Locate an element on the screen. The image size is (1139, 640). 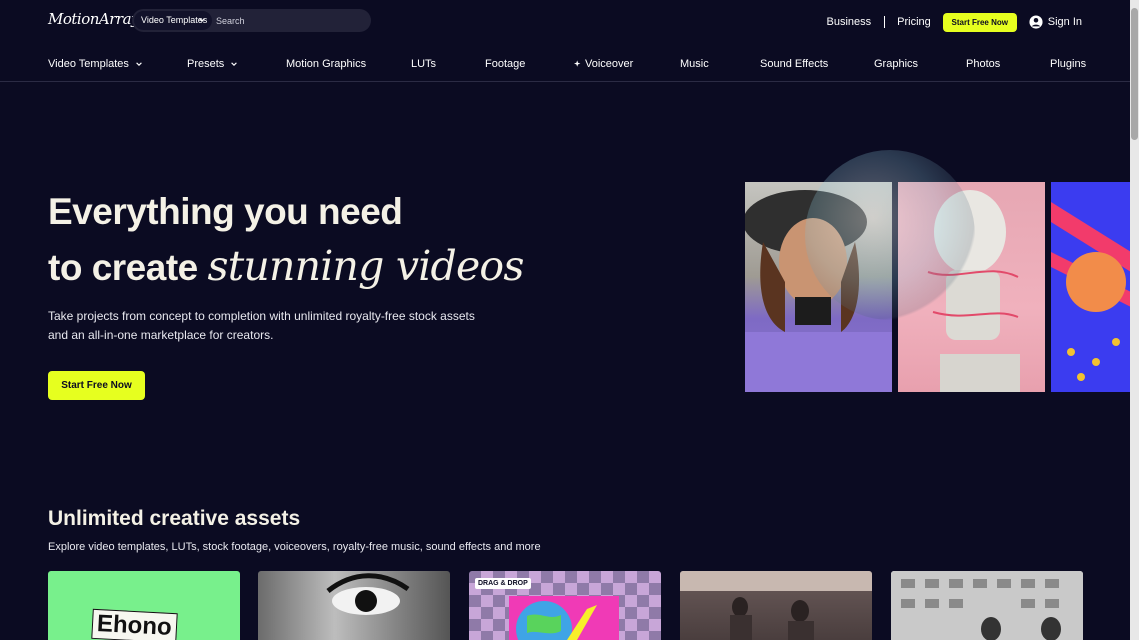
asset-card: Ehono is located at coordinates (144, 605).